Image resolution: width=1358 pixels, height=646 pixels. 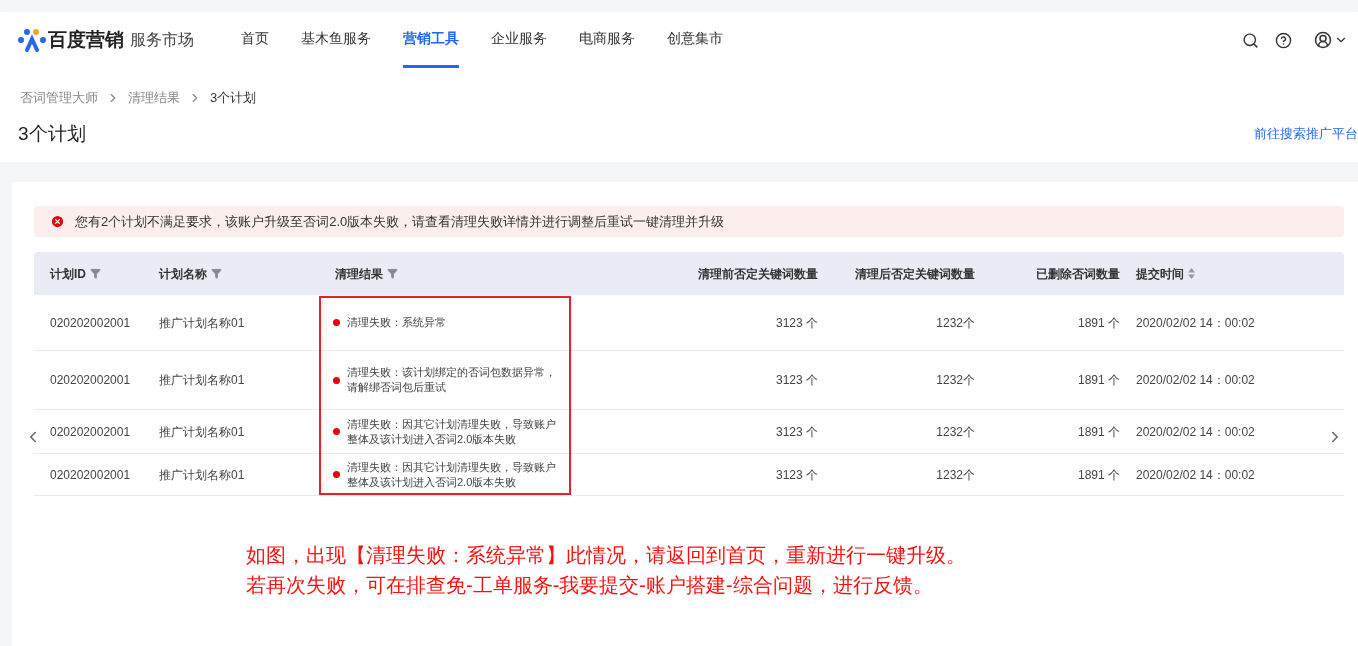 I want to click on nav-tab: 基木鱼服务, so click(x=336, y=40).